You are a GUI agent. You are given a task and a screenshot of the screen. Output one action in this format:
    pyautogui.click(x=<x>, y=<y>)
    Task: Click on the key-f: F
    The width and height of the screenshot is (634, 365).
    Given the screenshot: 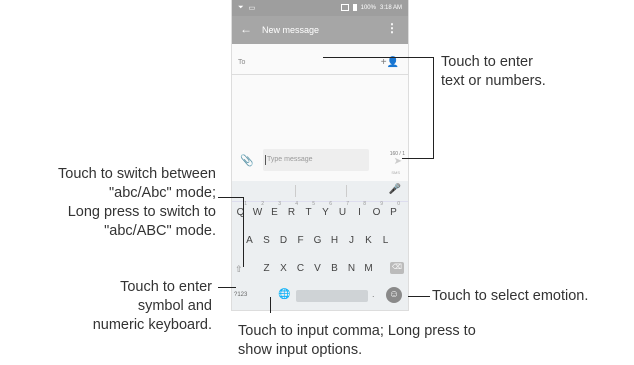 What is the action you would take?
    pyautogui.click(x=300, y=241)
    